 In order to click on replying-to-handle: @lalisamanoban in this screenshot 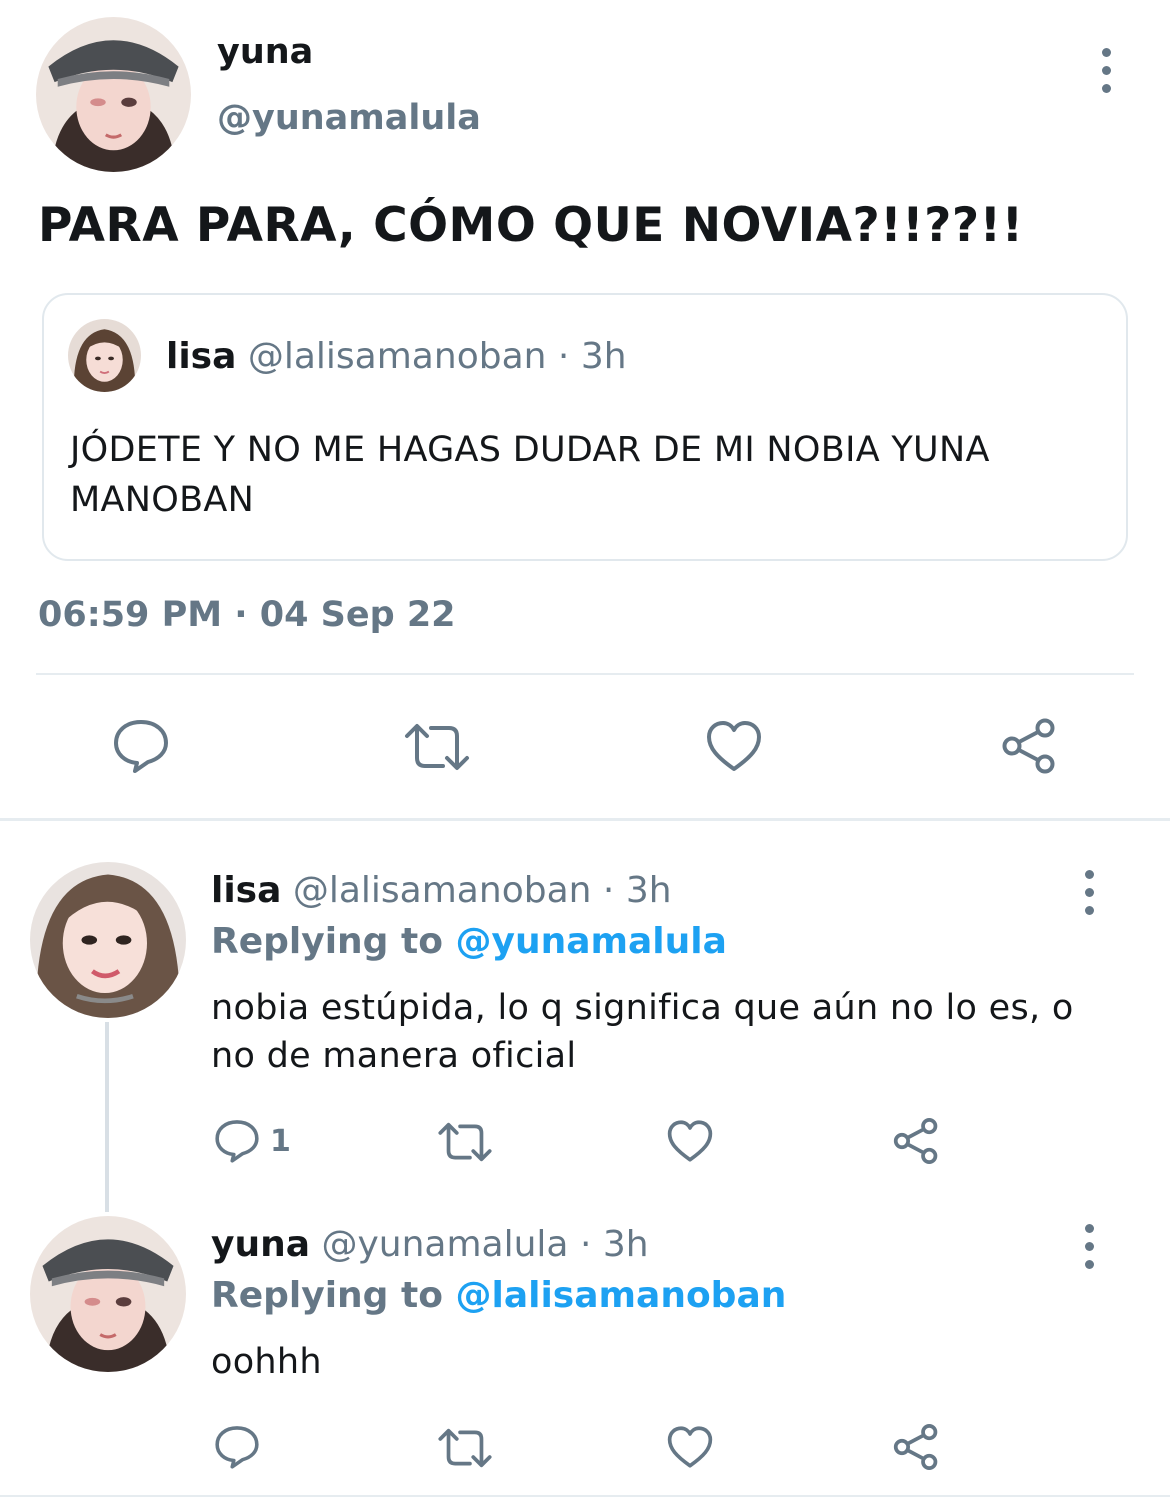, I will do `click(620, 1295)`.